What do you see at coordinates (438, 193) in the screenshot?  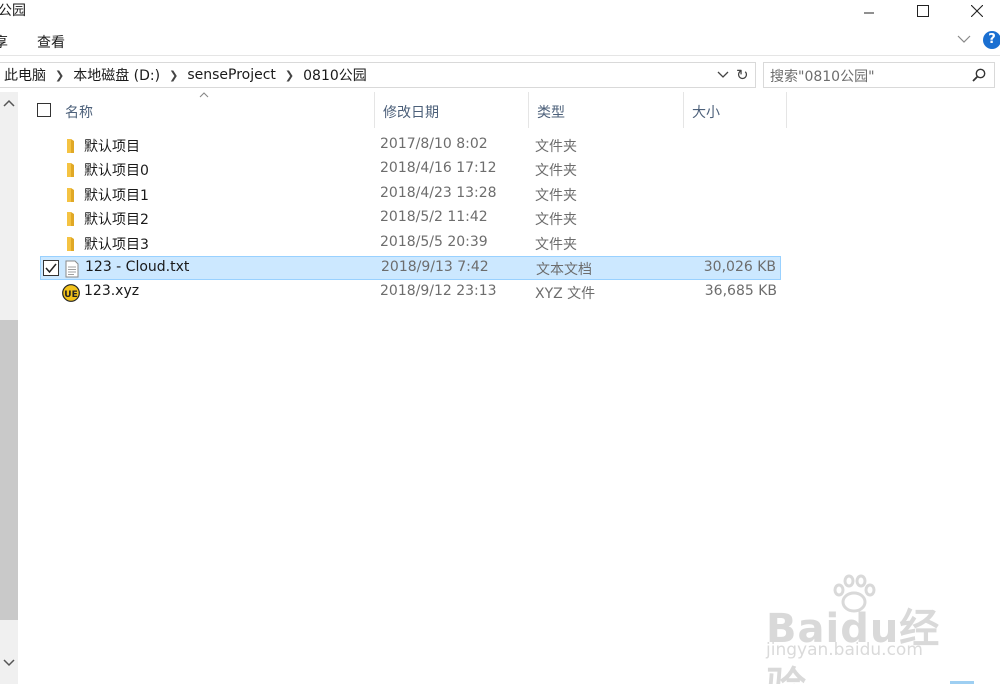 I see `file-modified: 2018/4/23 13:28` at bounding box center [438, 193].